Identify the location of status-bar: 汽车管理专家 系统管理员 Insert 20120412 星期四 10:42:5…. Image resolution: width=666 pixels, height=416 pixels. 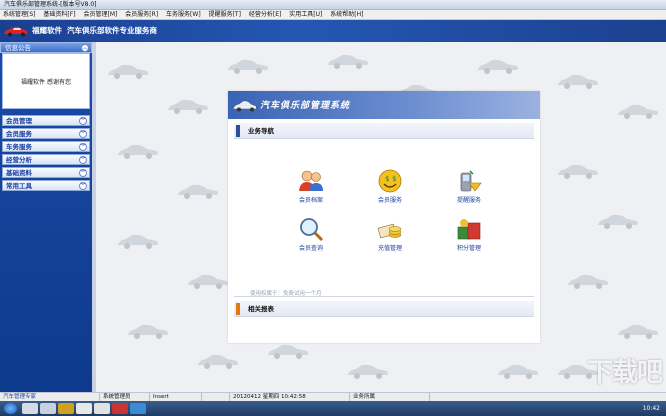
(333, 396).